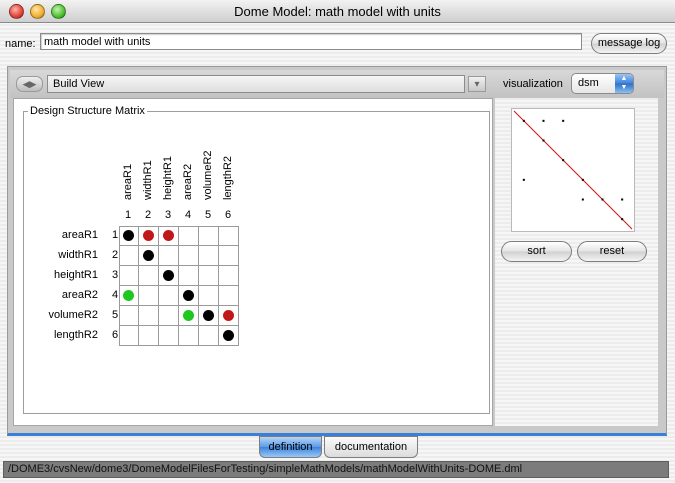  What do you see at coordinates (602, 83) in the screenshot?
I see `visualization-select: dsm ▲ ▼` at bounding box center [602, 83].